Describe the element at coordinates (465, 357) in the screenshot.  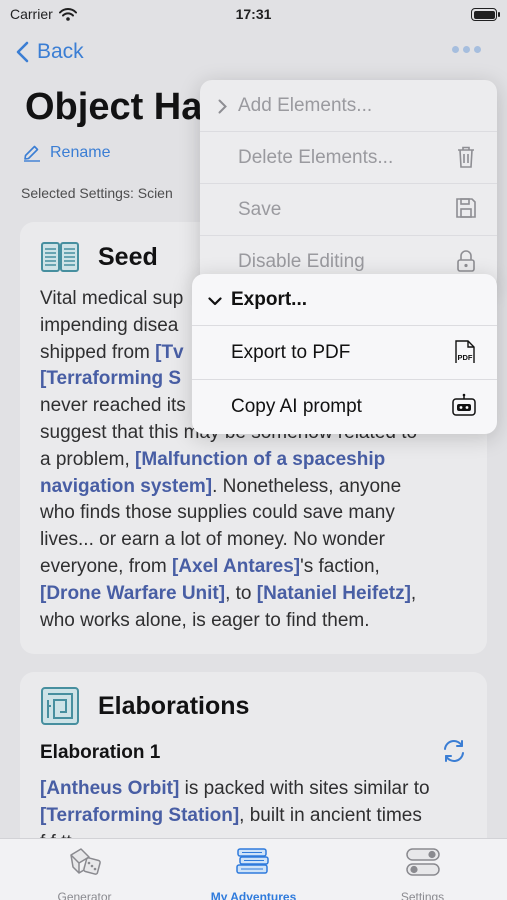
I see `pdf-icon-text: PDF` at that location.